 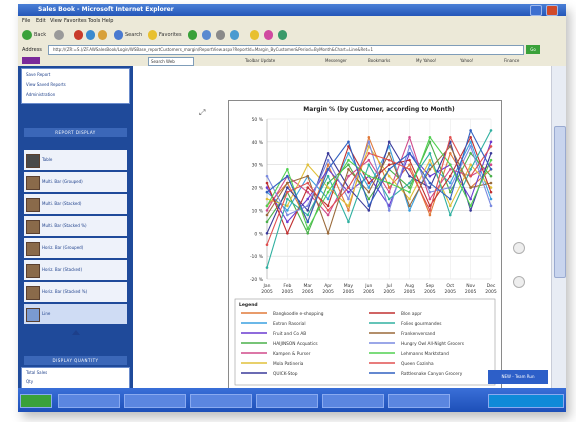 What do you see at coordinates (536, 10) in the screenshot?
I see `minimize-button` at bounding box center [536, 10].